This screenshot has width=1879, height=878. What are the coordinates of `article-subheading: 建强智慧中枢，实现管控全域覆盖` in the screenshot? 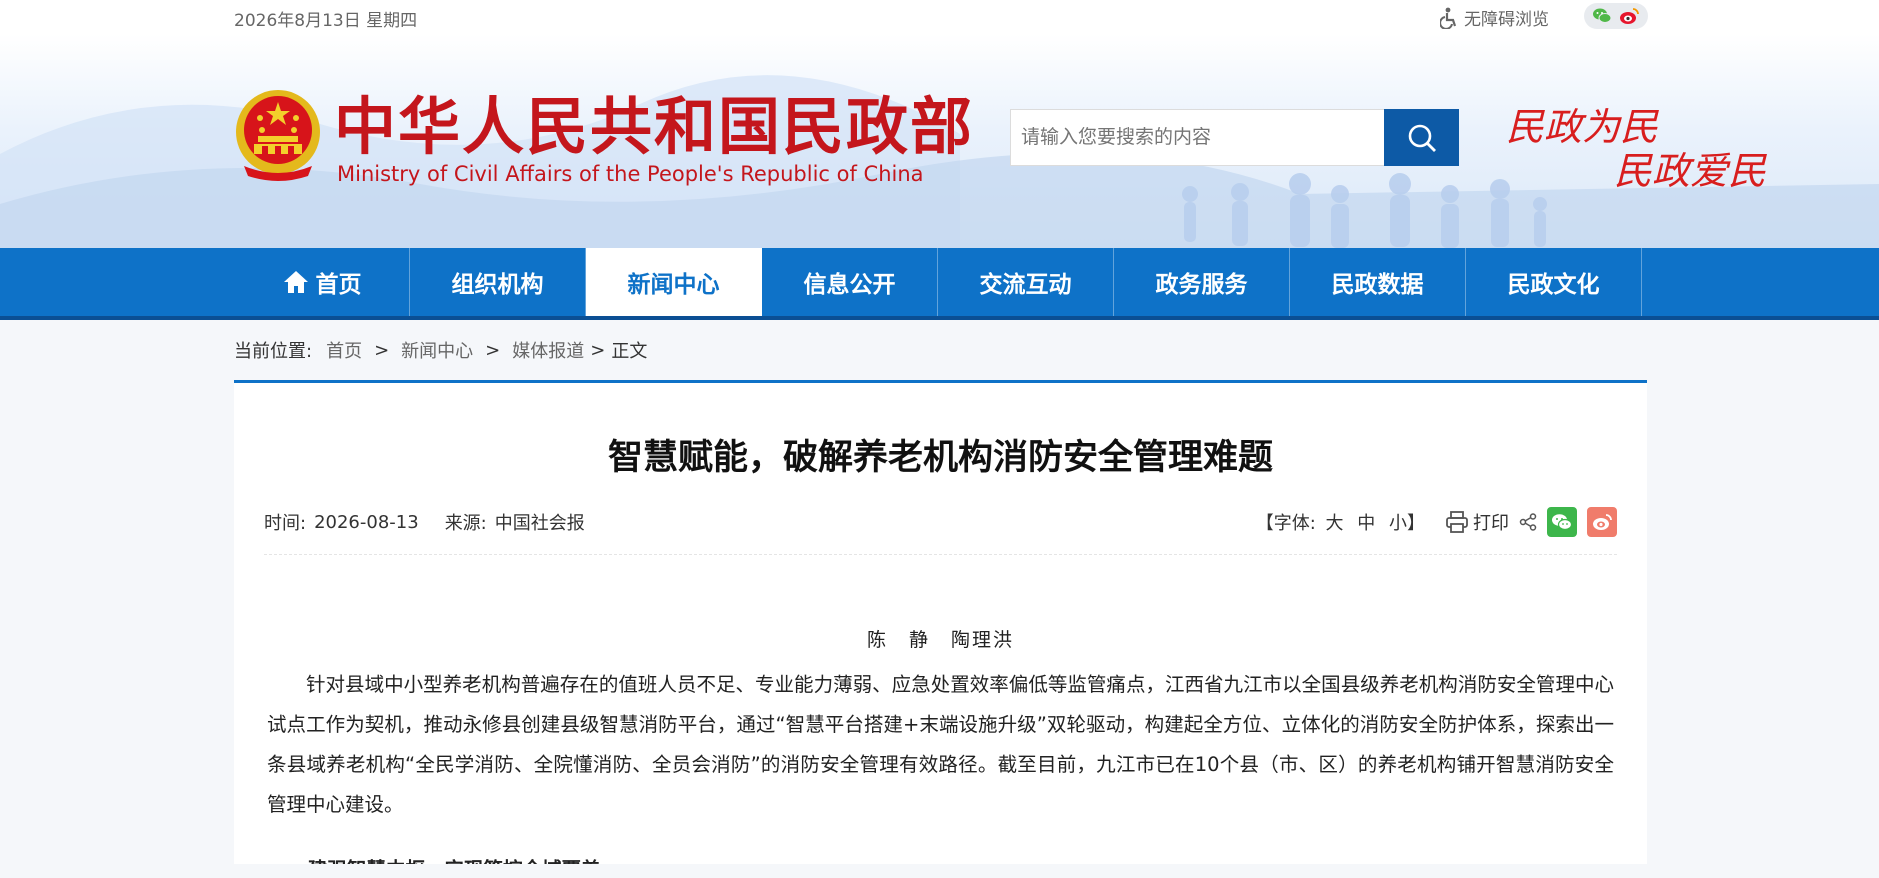 It's located at (454, 858).